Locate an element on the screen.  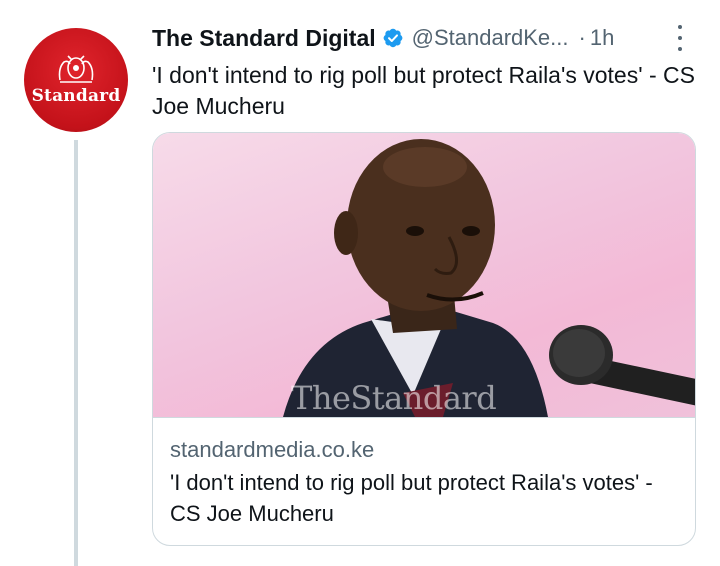
tweet-timestamp: 1h is located at coordinates (602, 38).